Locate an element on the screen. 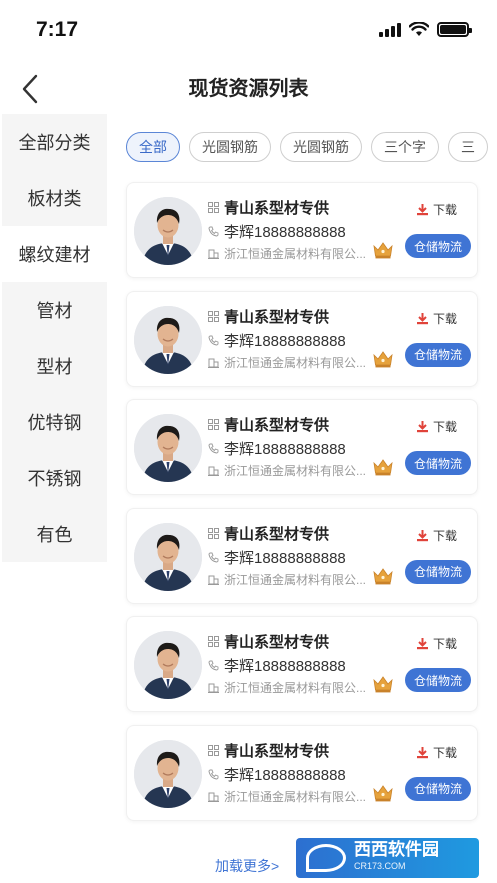 This screenshot has width=497, height=883. sidebar-item-stainless: 不锈钢 is located at coordinates (54, 478).